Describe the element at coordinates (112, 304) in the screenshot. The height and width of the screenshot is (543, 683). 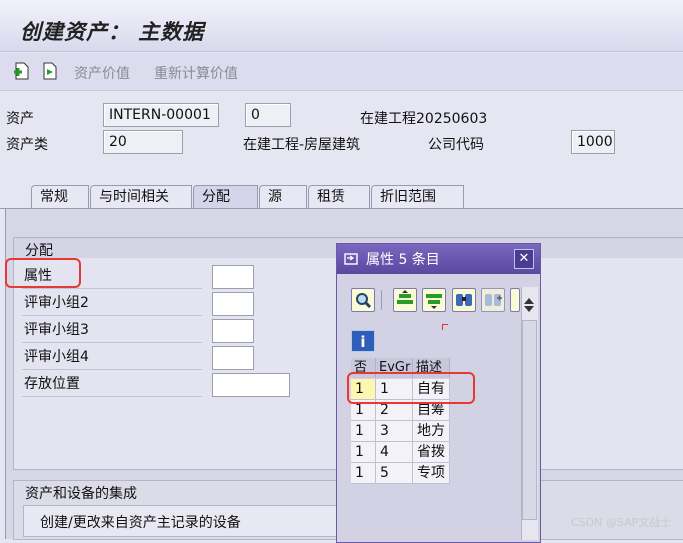
I see `evaluation-group-2-label: 评审小组2` at that location.